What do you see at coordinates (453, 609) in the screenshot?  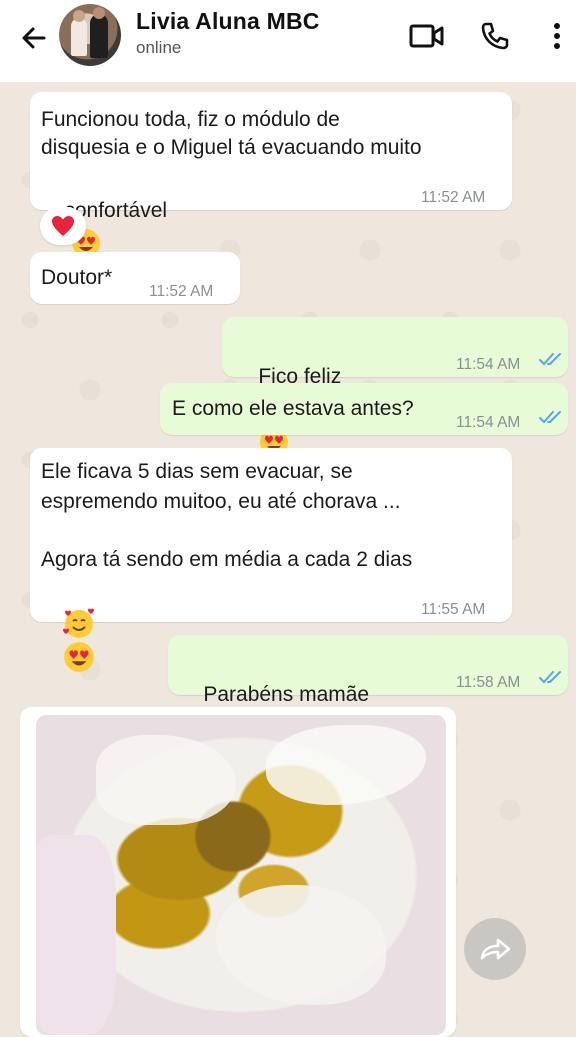 I see `message-timestamp: 11:55 AM` at bounding box center [453, 609].